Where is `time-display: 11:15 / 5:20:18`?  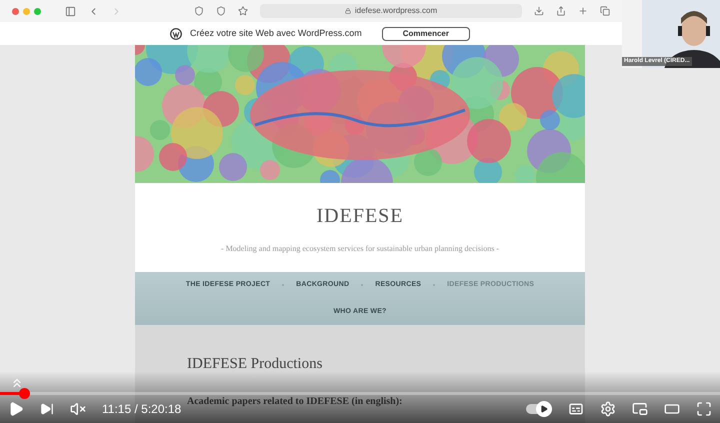 time-display: 11:15 / 5:20:18 is located at coordinates (142, 409).